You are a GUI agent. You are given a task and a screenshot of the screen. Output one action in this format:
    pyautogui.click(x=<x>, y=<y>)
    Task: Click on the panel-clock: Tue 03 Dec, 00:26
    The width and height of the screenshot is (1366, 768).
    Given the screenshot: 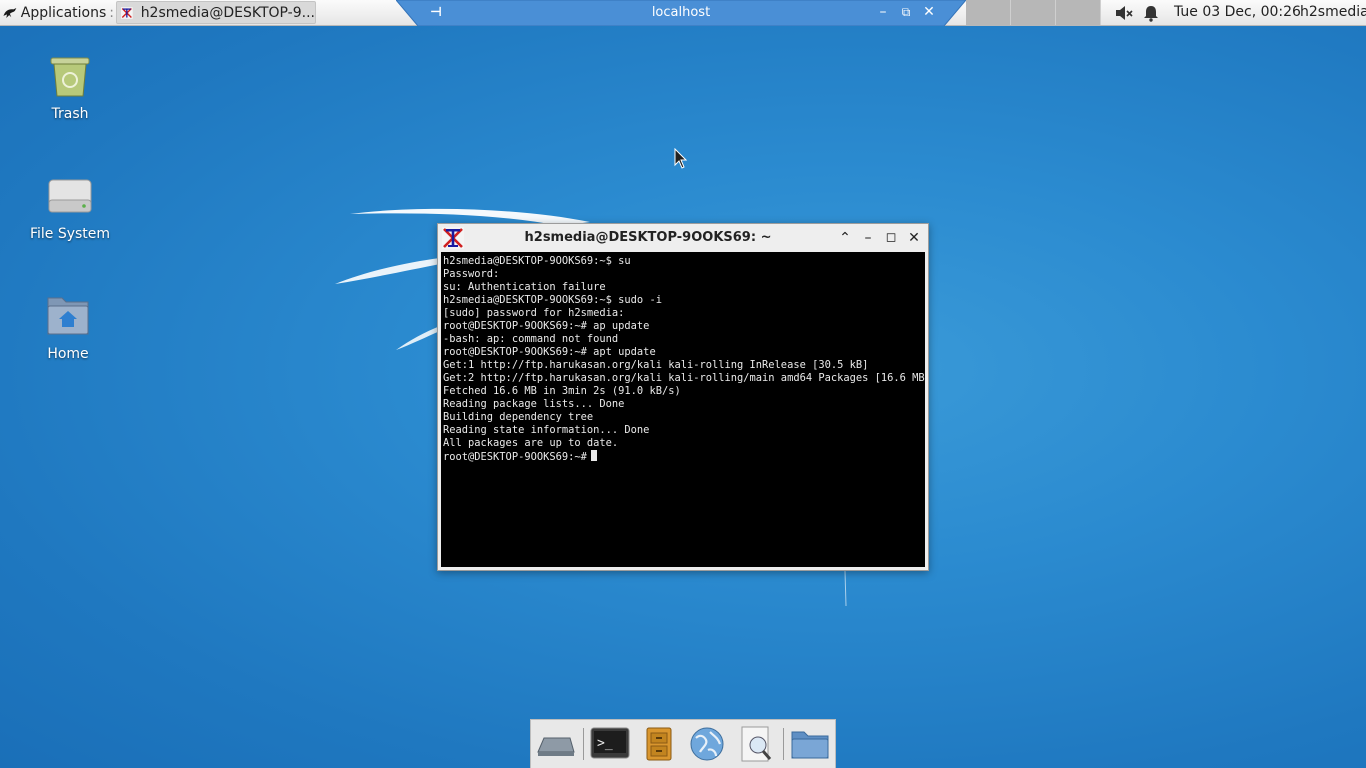 What is the action you would take?
    pyautogui.click(x=1237, y=12)
    